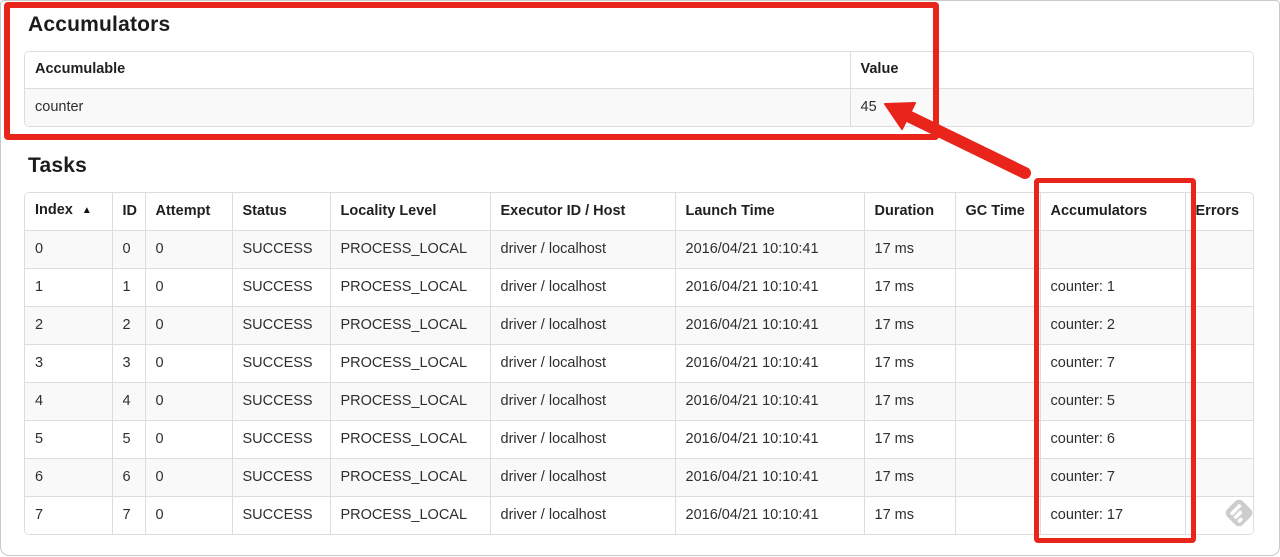 The height and width of the screenshot is (557, 1280). Describe the element at coordinates (1051, 70) in the screenshot. I see `col-header-value: Value` at that location.